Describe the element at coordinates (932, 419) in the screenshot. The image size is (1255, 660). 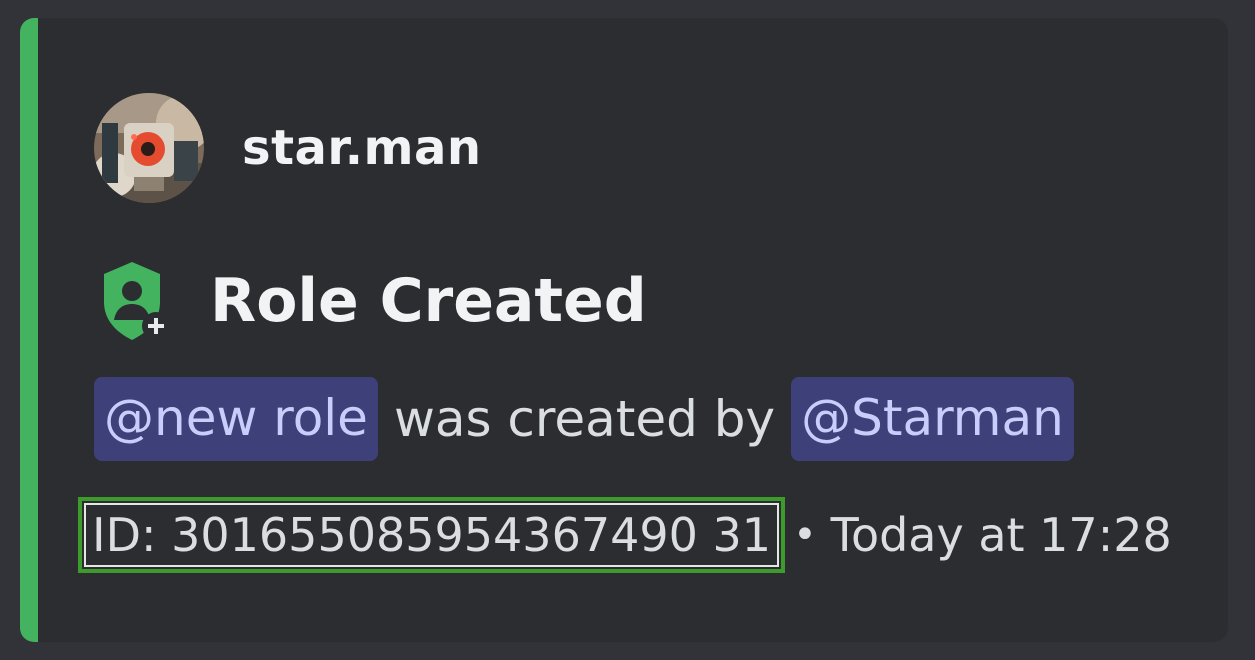
I see `user-mention: @Starman` at that location.